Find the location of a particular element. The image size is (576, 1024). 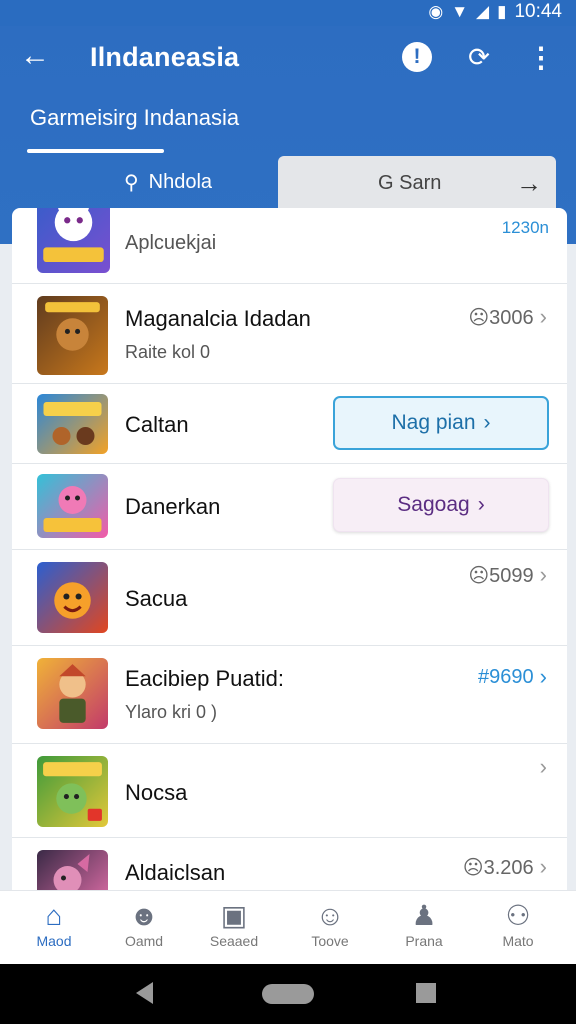

back-arrow-icon: ← is located at coordinates (40, 56).